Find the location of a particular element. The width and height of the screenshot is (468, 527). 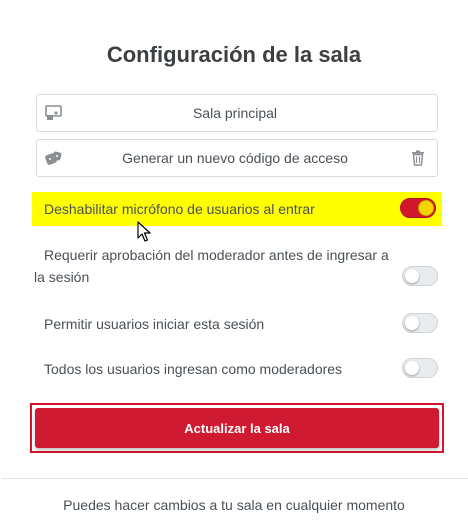

generate-access-code-label: Generar un nuevo código de acceso is located at coordinates (235, 158).